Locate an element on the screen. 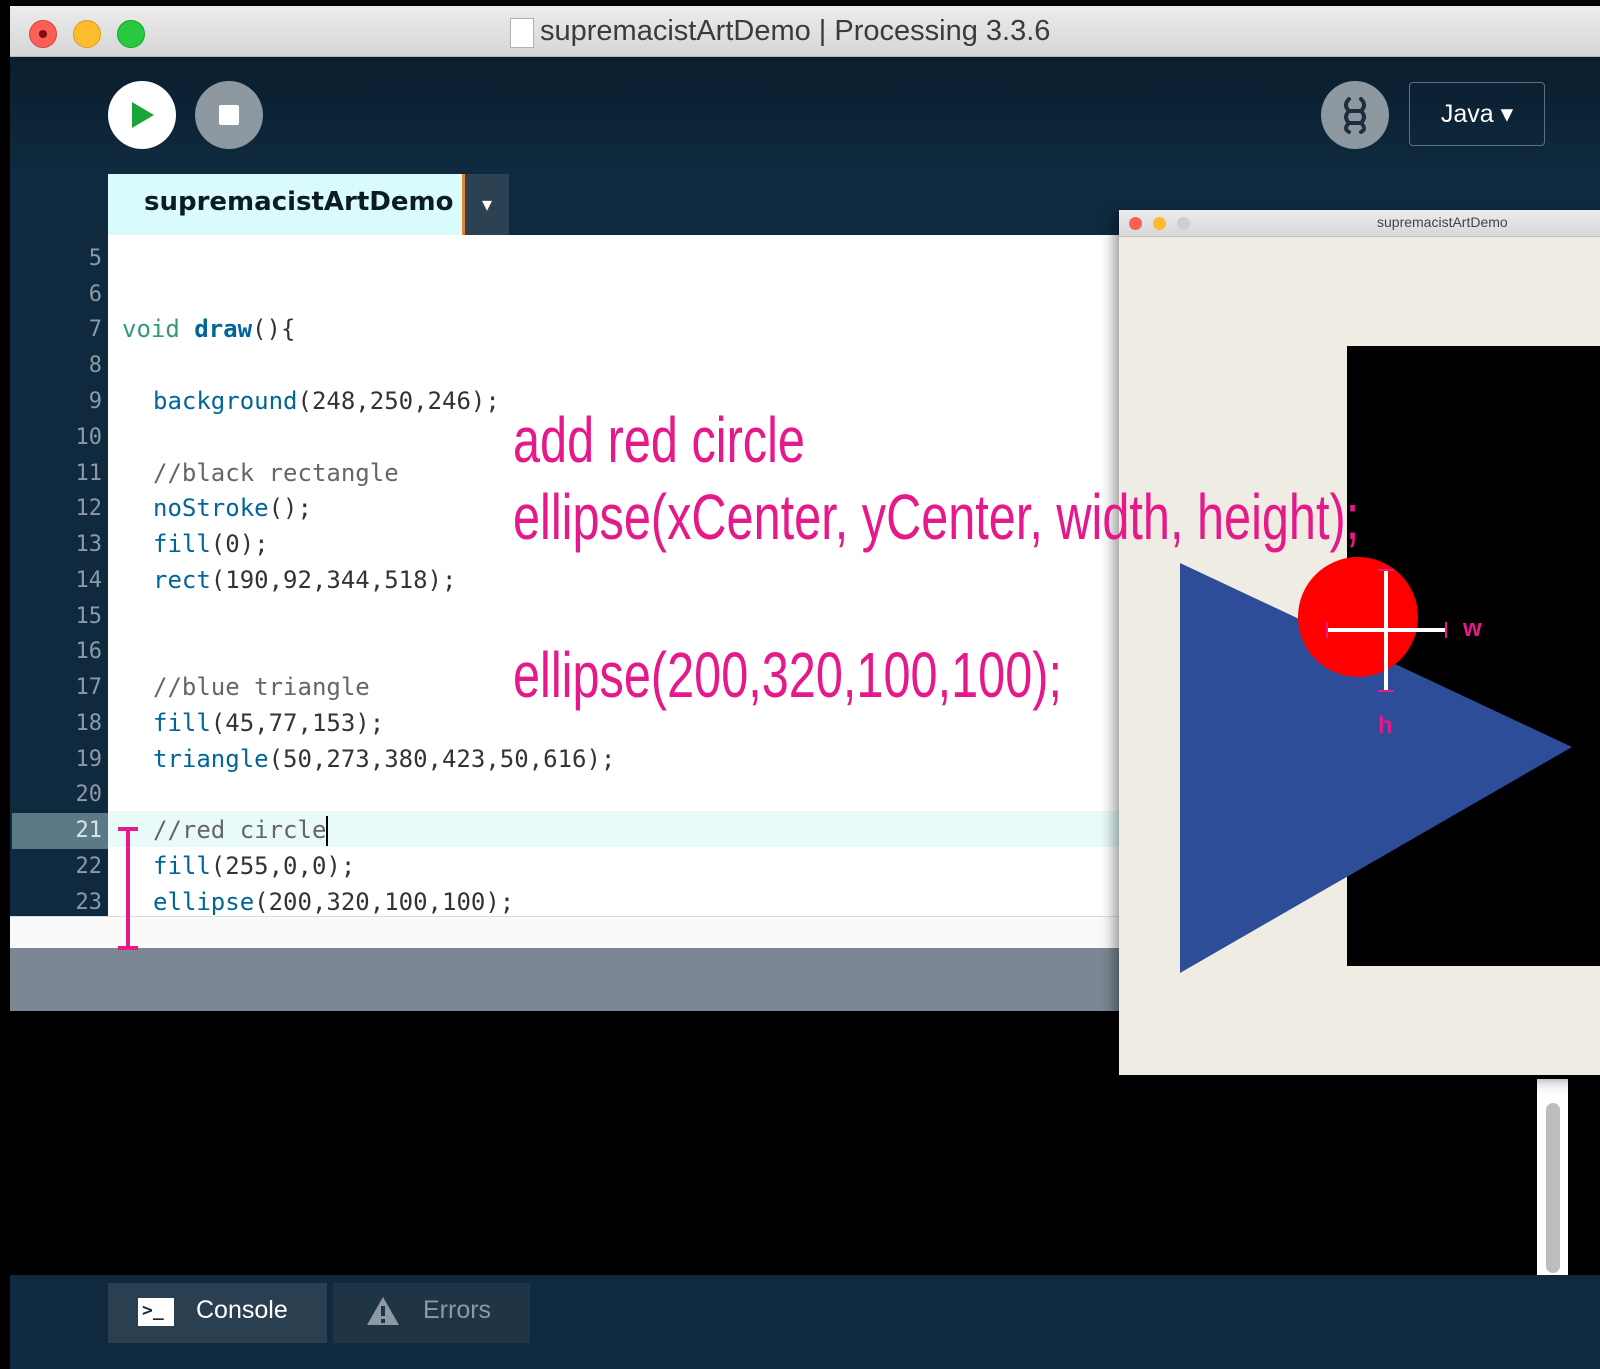  code-line-18: fill(45,77,153); is located at coordinates (268, 724).